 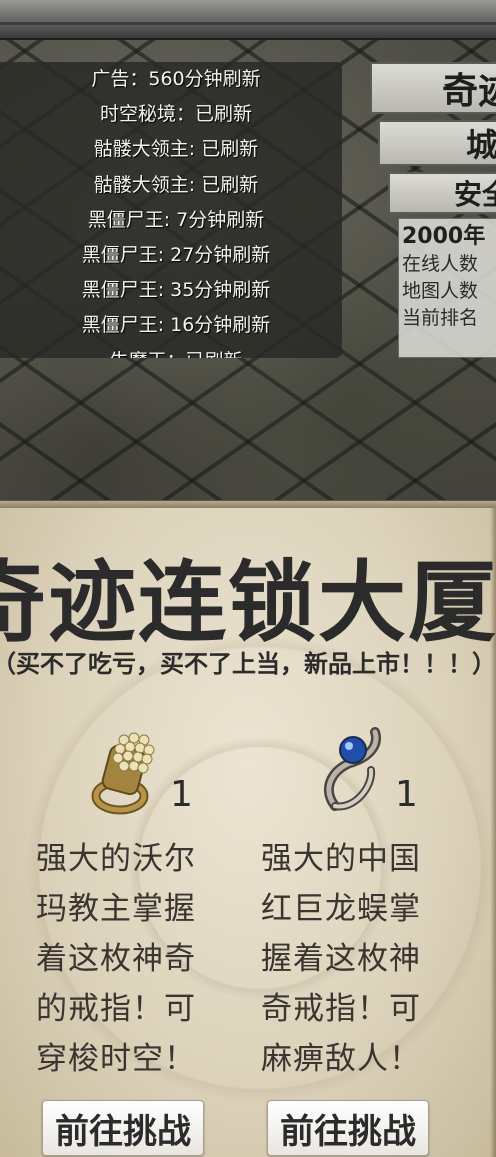 I want to click on zone-name-button: 城, so click(x=437, y=143).